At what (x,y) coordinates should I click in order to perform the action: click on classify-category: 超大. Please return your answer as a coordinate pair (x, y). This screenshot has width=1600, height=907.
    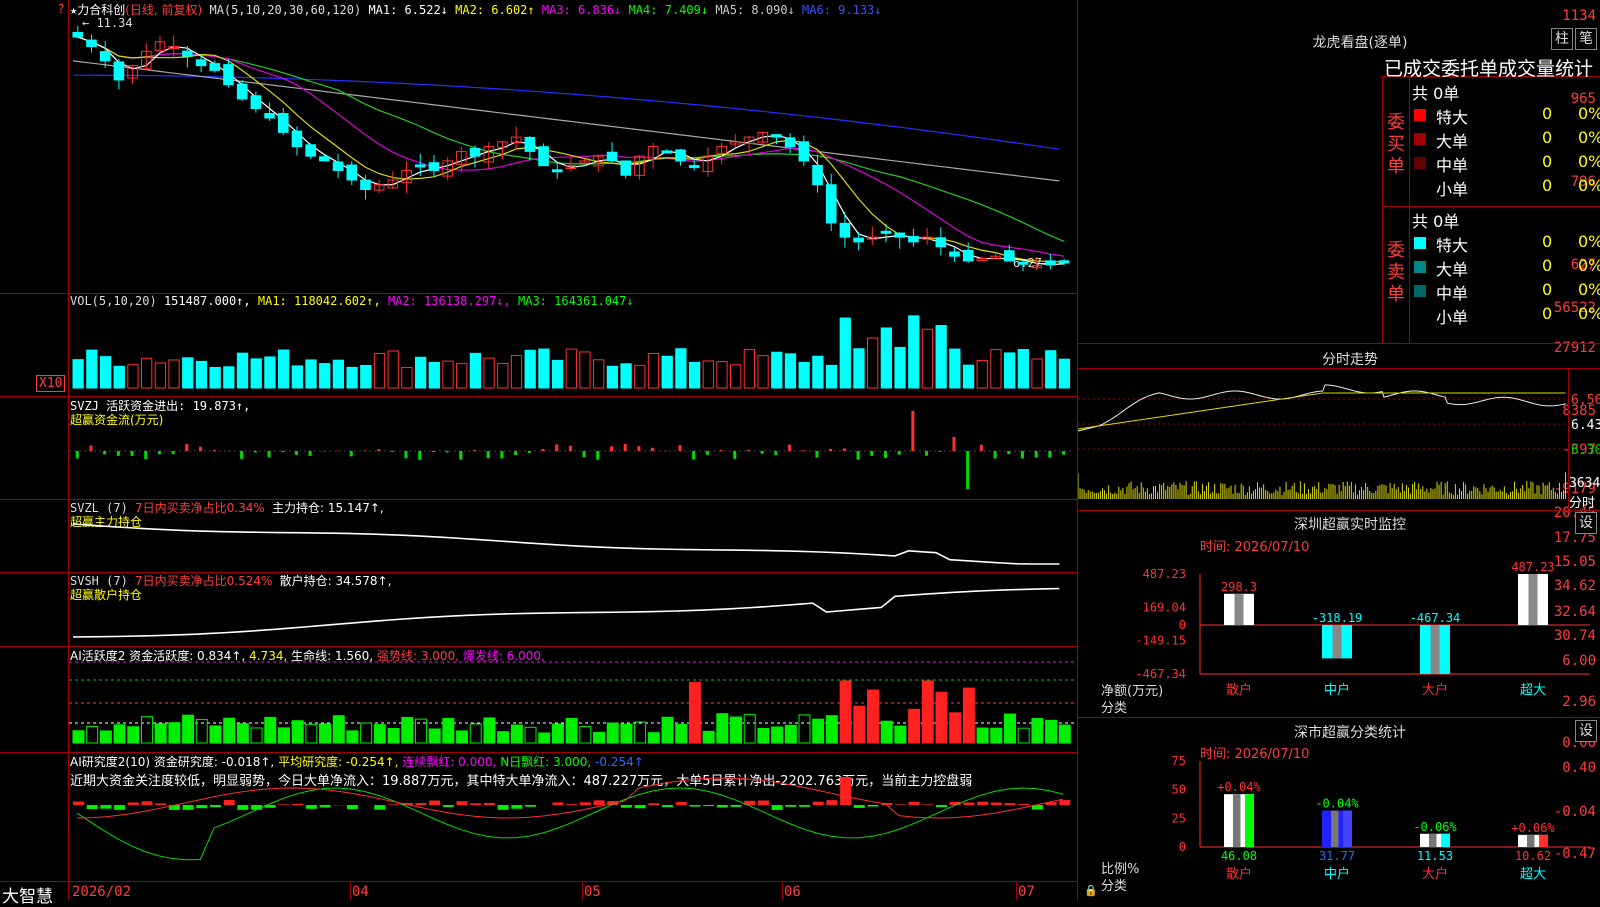
    Looking at the image, I should click on (1533, 874).